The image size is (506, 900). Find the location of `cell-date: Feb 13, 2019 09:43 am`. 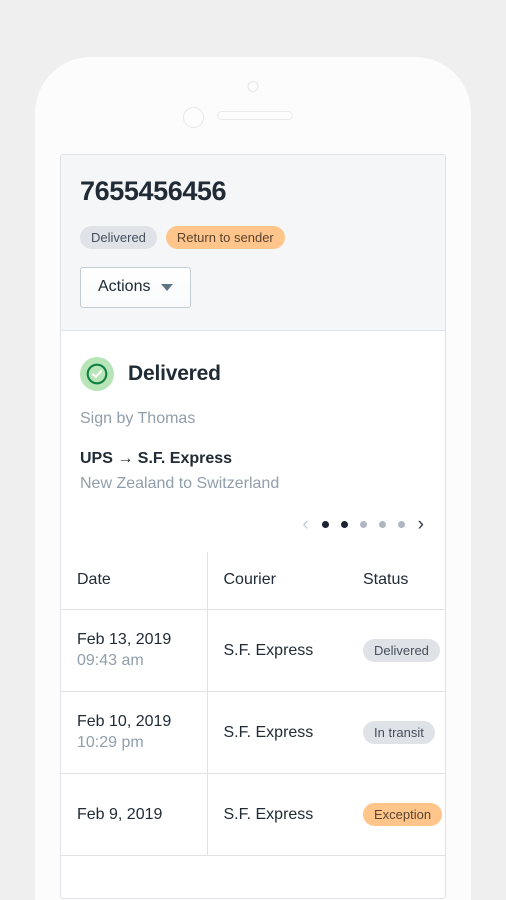

cell-date: Feb 13, 2019 09:43 am is located at coordinates (134, 651).